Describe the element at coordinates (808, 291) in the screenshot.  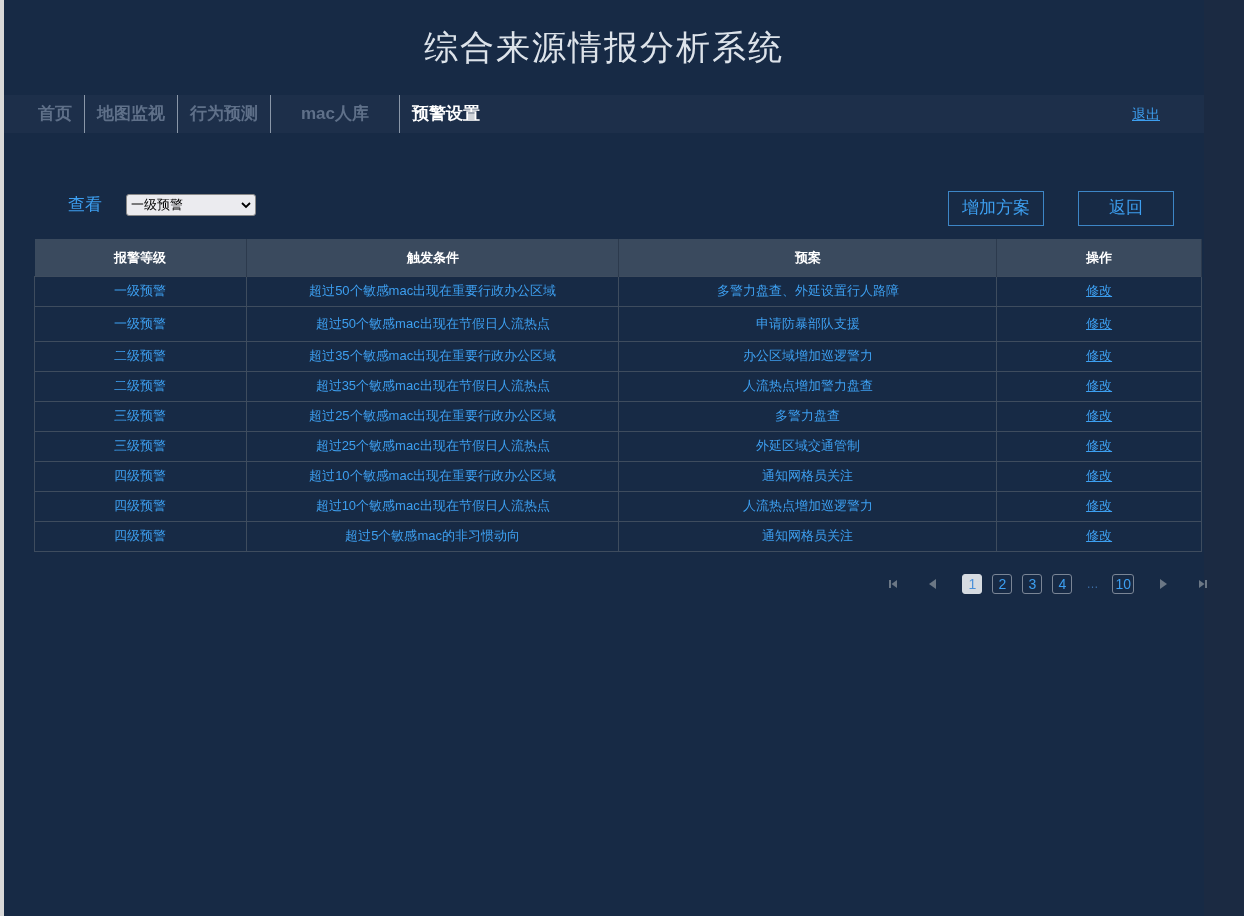
I see `table-cell: 多警力盘查、外延设置行人路障` at that location.